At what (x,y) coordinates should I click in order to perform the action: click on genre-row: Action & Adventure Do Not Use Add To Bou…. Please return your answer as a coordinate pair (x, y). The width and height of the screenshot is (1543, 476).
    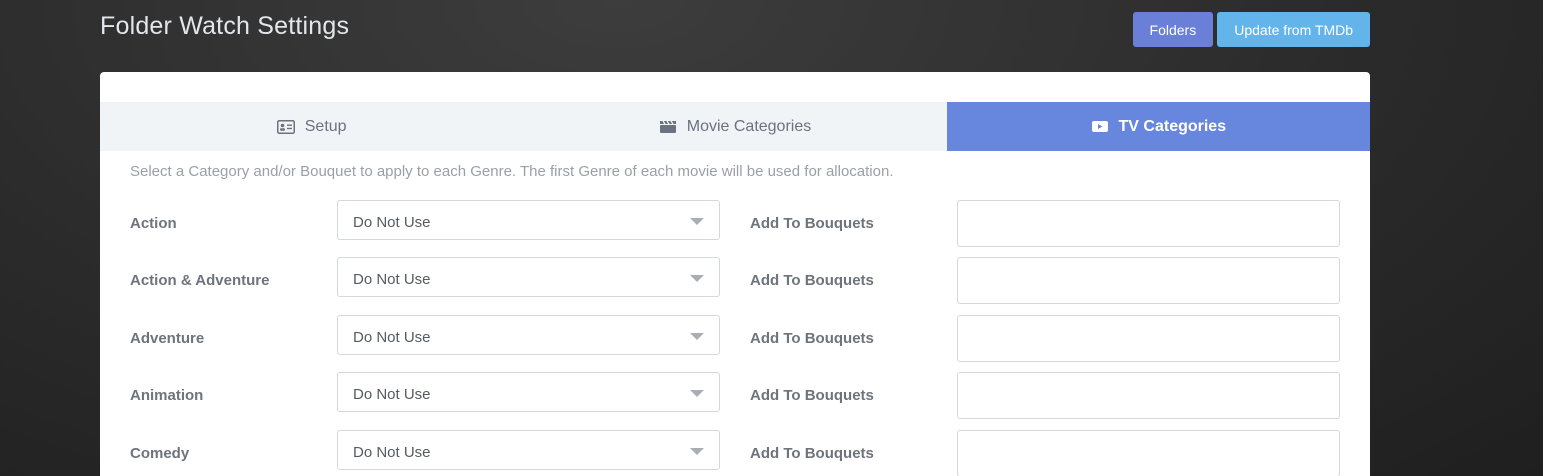
    Looking at the image, I should click on (735, 281).